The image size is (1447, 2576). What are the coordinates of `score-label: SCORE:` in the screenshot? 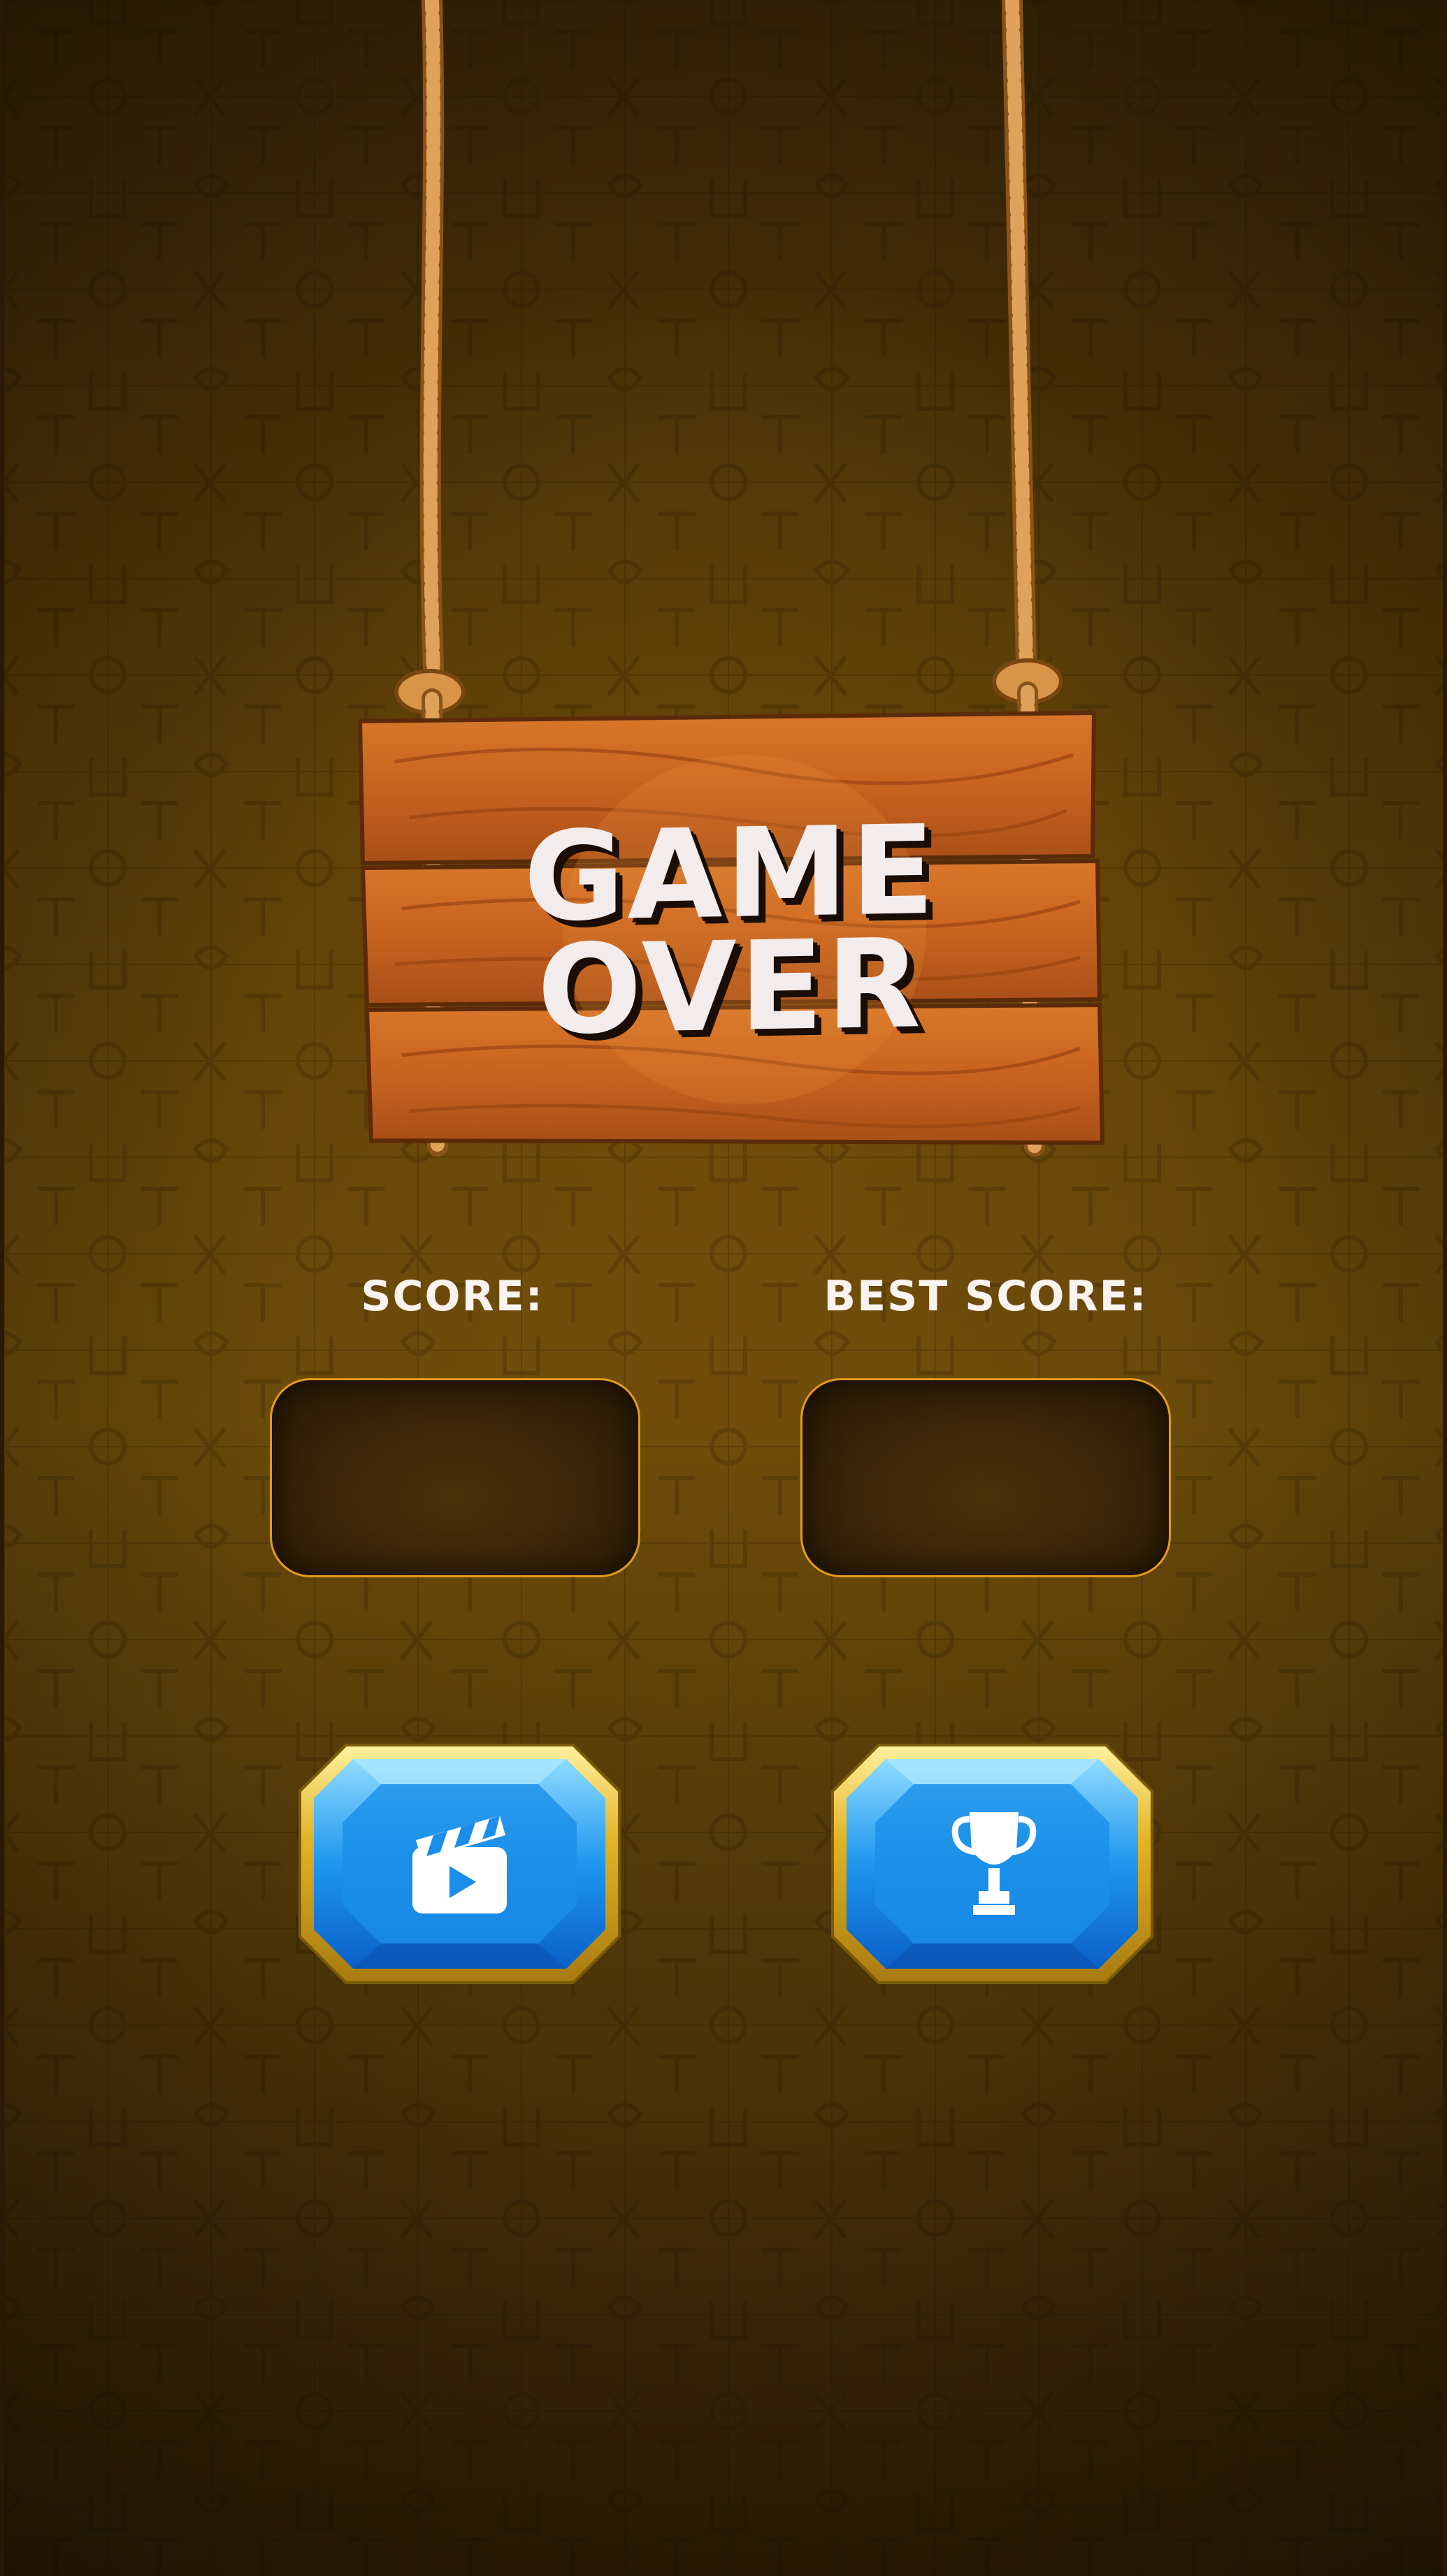 It's located at (452, 1296).